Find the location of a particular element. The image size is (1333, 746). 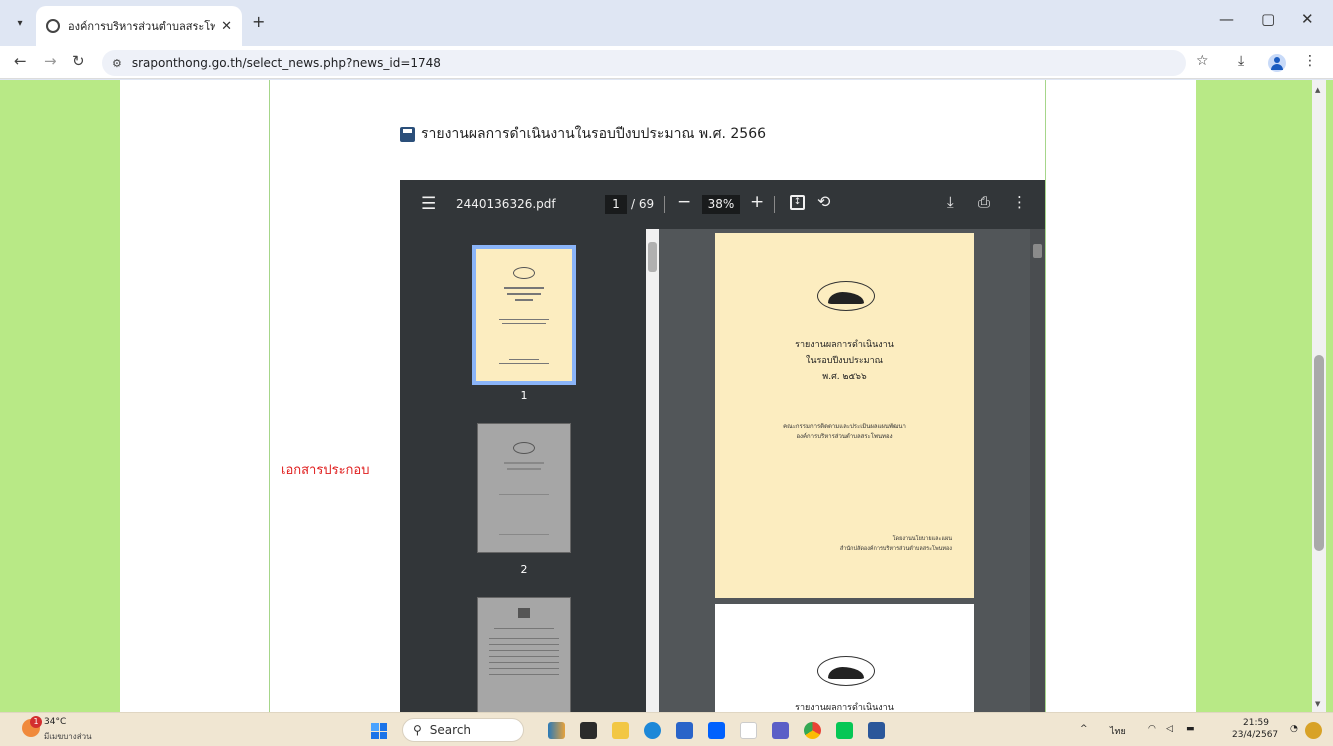

zoom-in-button: + is located at coordinates (757, 202).